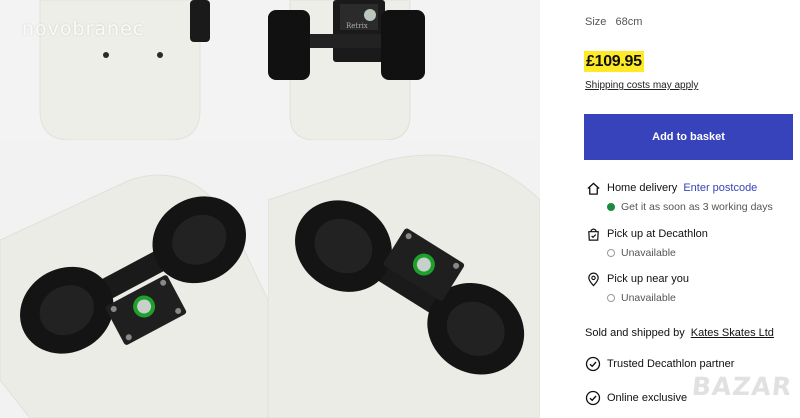  What do you see at coordinates (647, 398) in the screenshot?
I see `feature-label: Online exclusive` at bounding box center [647, 398].